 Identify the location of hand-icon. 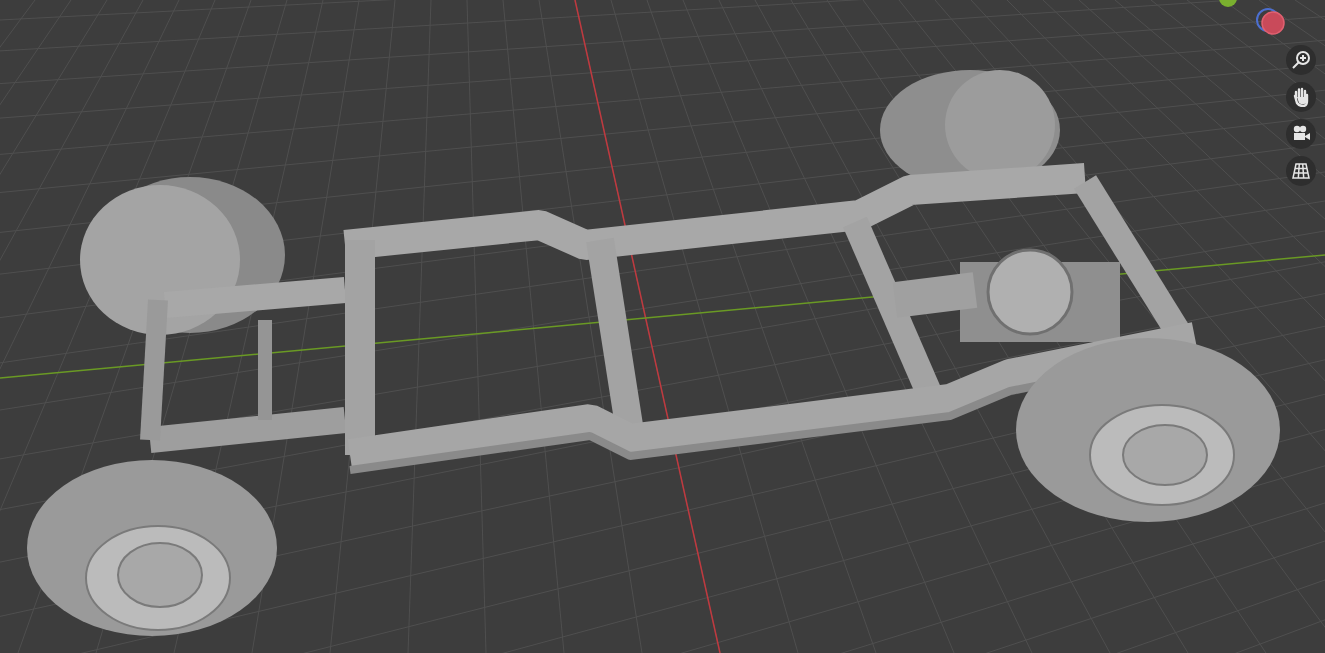
(1301, 97).